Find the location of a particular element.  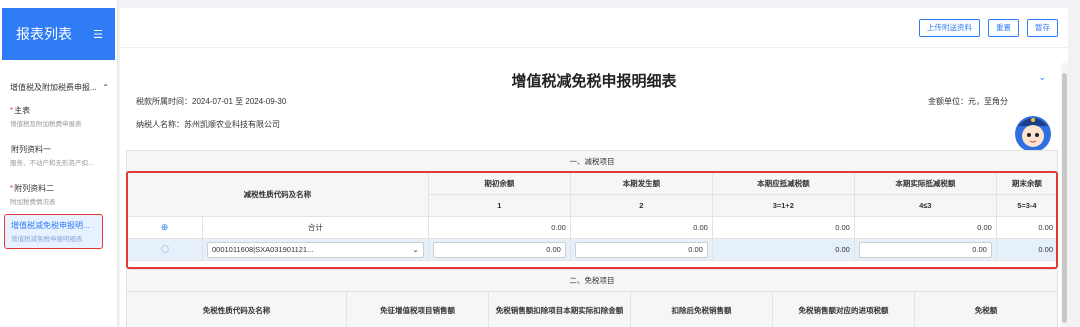

column-header: 期末余额 is located at coordinates (1027, 183).